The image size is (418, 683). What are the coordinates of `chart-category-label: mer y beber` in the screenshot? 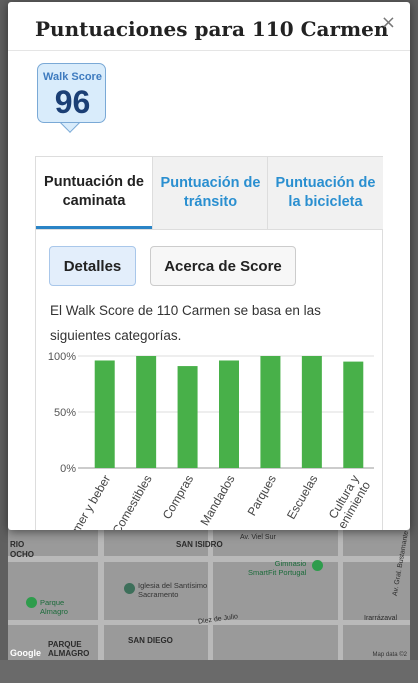 It's located at (91, 502).